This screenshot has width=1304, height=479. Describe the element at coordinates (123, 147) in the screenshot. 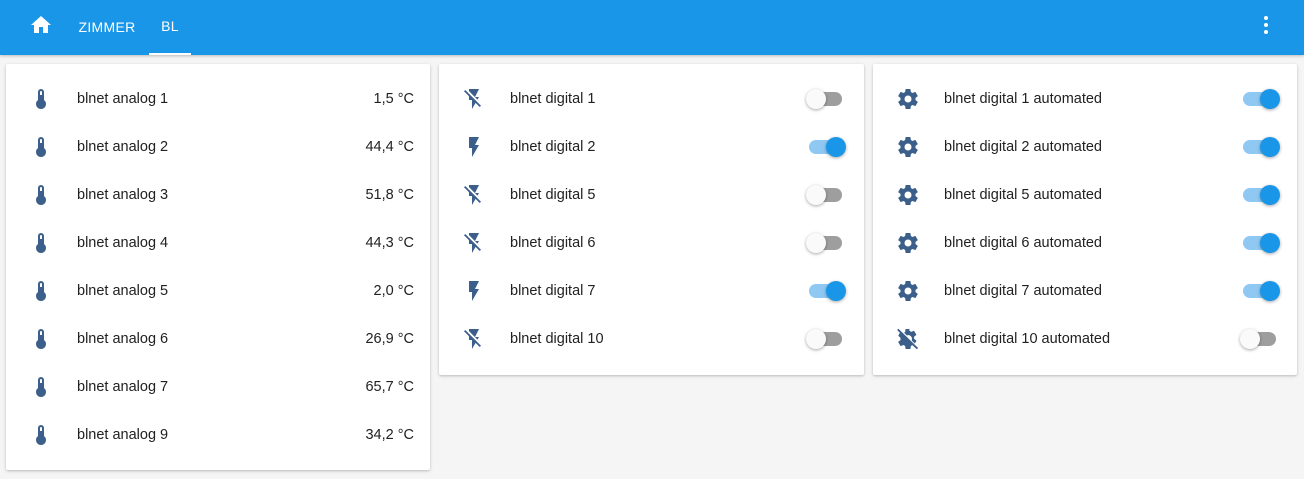

I see `sensor-name: blnet analog 2` at that location.